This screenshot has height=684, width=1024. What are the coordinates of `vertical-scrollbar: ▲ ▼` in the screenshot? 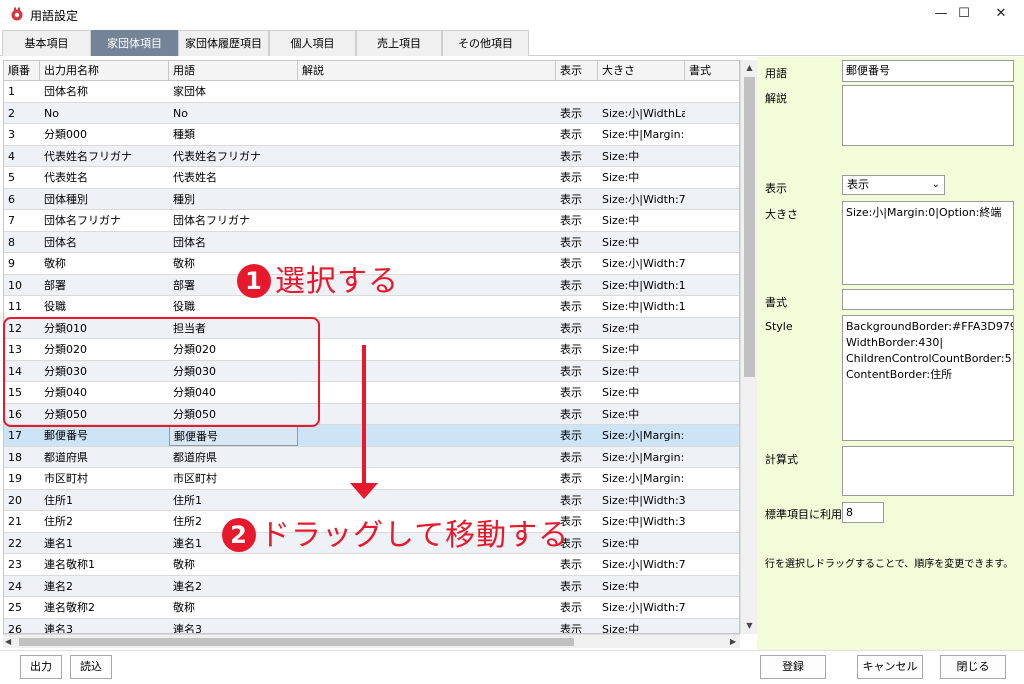 It's located at (748, 347).